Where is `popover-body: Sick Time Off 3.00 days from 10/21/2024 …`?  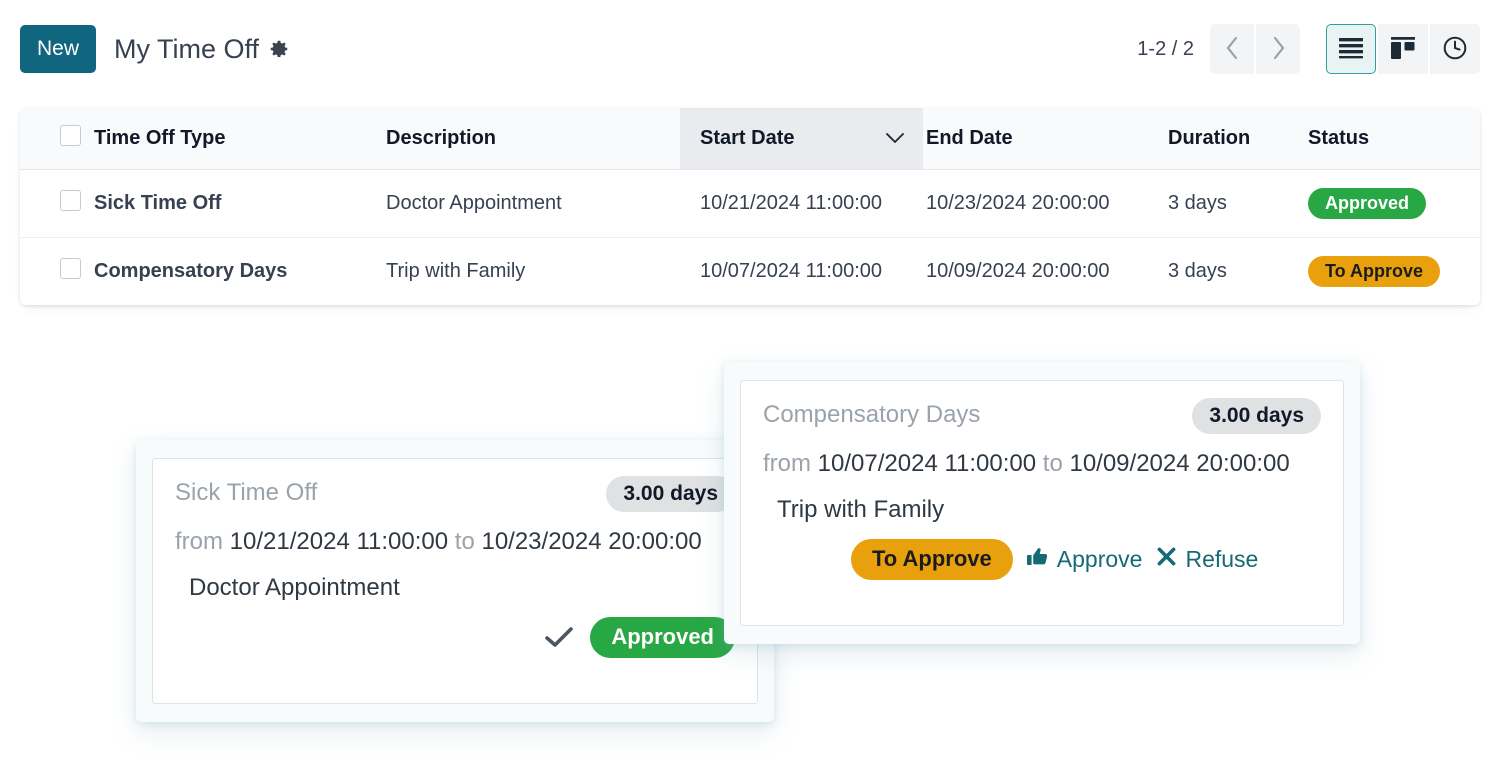
popover-body: Sick Time Off 3.00 days from 10/21/2024 … is located at coordinates (455, 581).